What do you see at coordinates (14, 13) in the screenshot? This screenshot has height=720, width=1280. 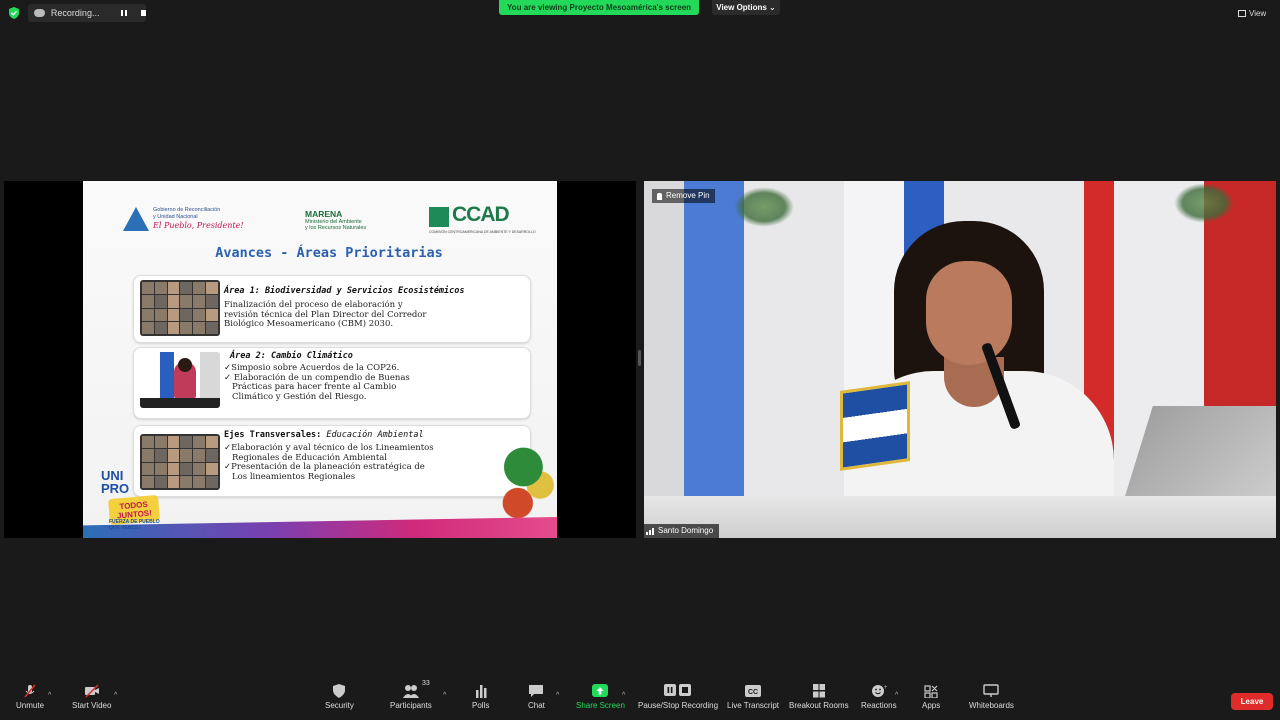 I see `shield-check-icon` at bounding box center [14, 13].